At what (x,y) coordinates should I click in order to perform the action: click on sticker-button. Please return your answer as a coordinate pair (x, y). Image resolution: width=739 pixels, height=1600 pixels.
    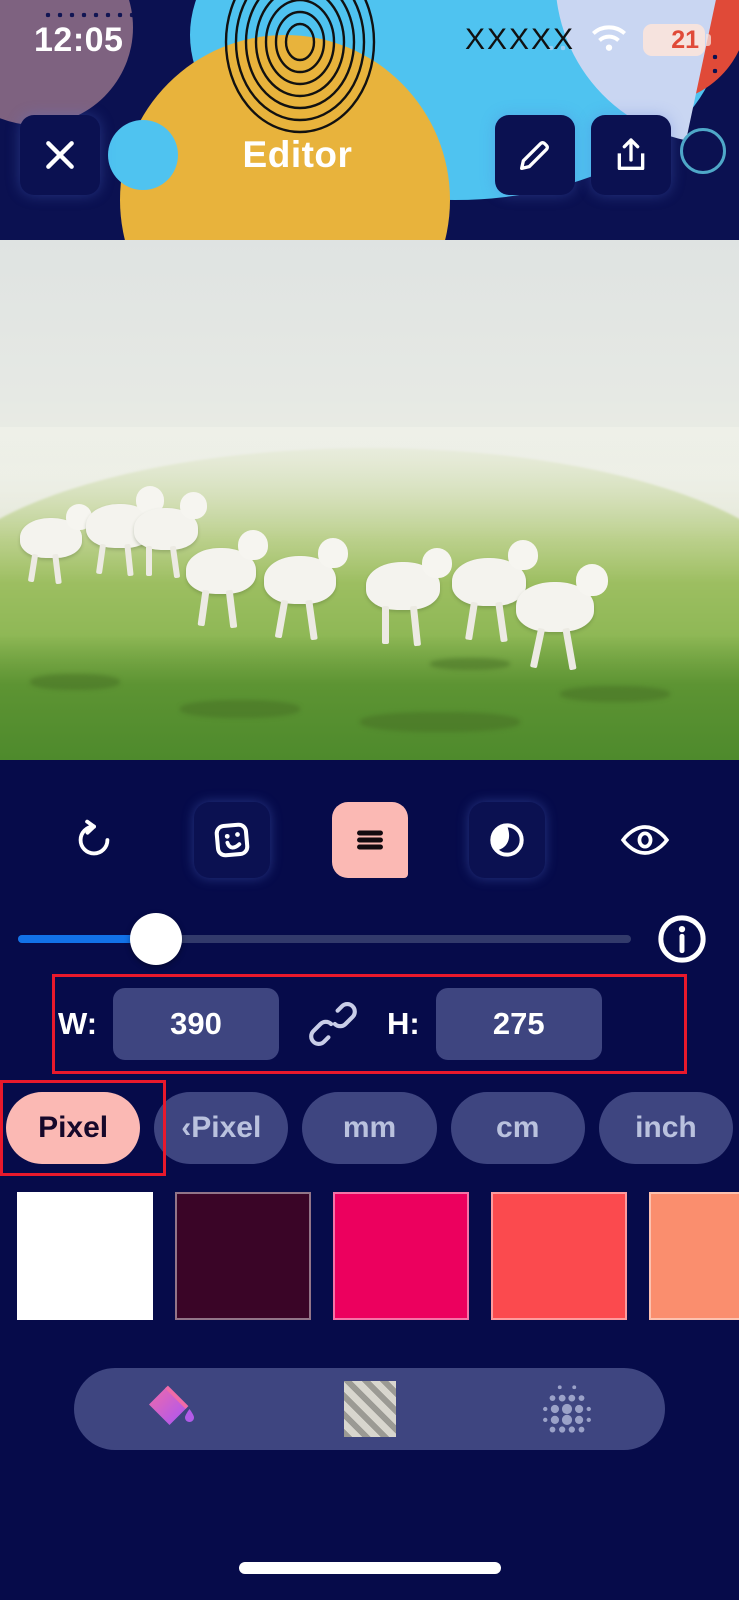
    Looking at the image, I should click on (231, 840).